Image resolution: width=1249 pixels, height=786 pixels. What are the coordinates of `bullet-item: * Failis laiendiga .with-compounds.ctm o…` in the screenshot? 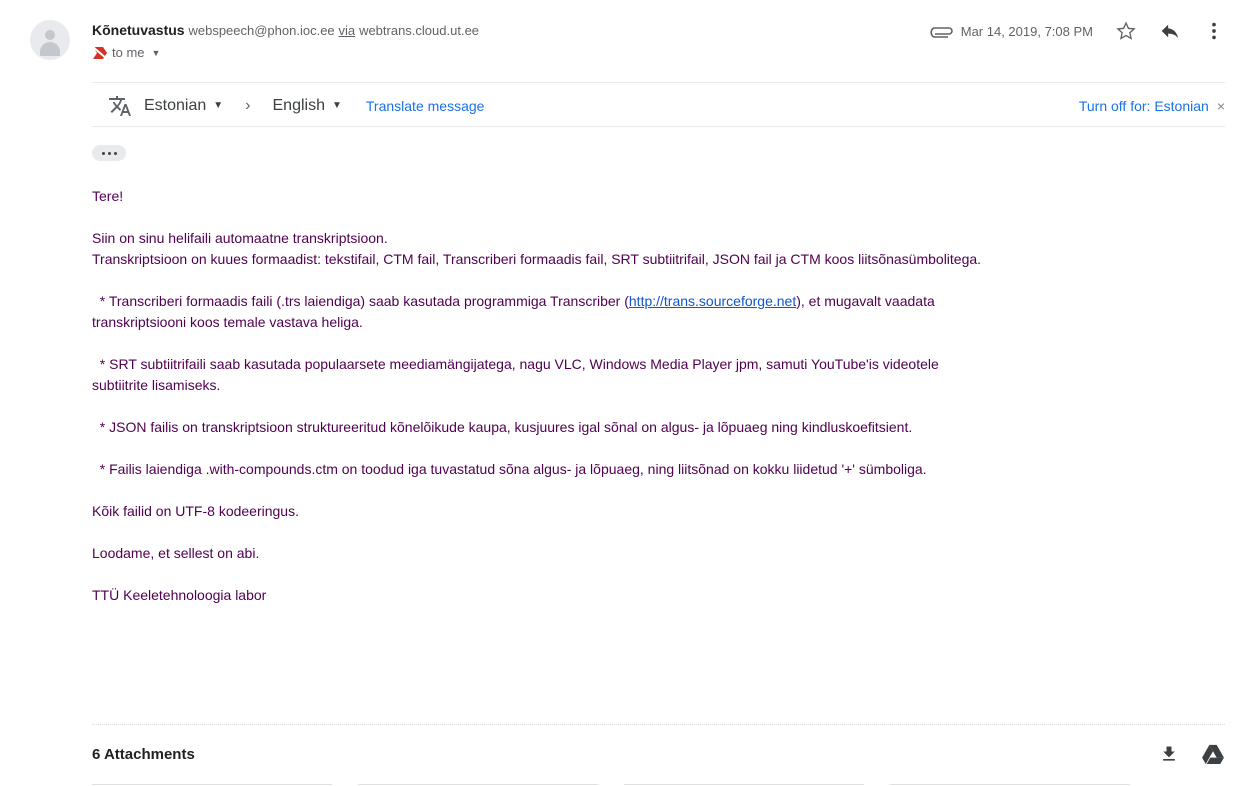 It's located at (509, 469).